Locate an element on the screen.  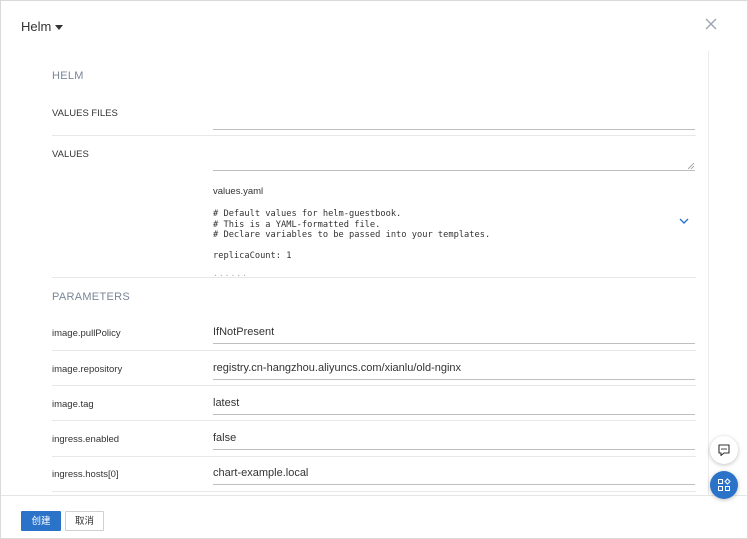
values-files-input is located at coordinates (454, 119).